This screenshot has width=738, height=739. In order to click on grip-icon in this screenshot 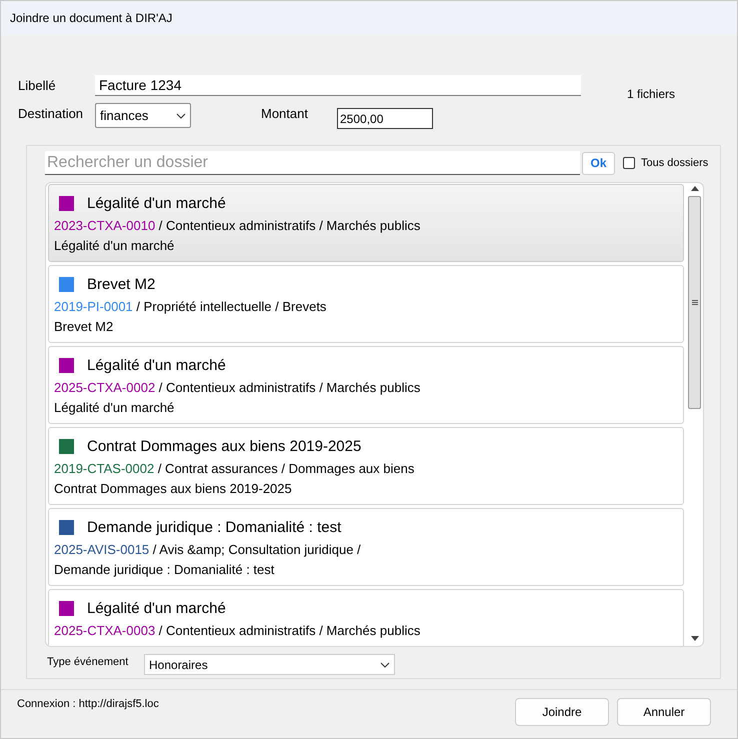, I will do `click(695, 302)`.